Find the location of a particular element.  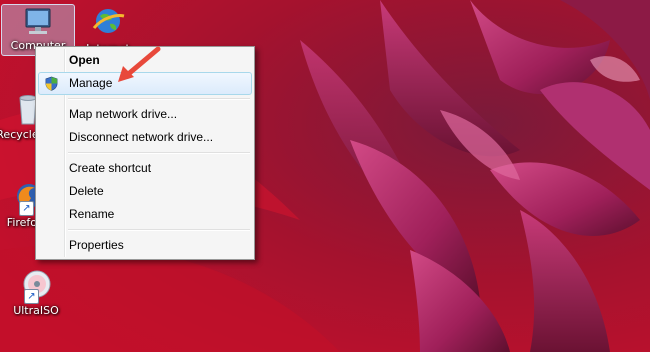

menu-item-label: Manage is located at coordinates (91, 83).